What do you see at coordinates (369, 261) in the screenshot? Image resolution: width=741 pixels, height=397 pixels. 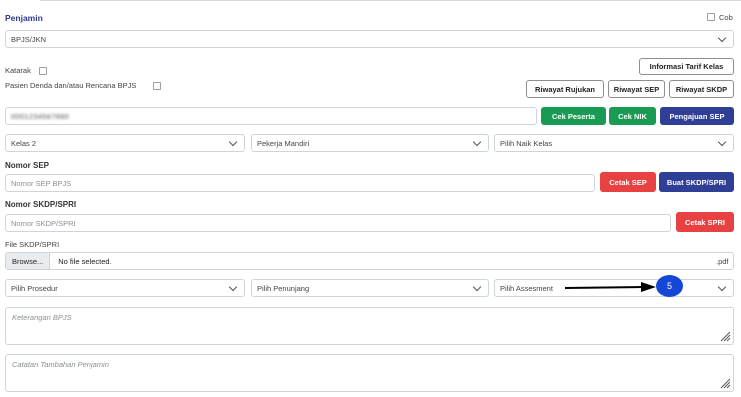 I see `file-skdp-input: Browse... No file selected.` at bounding box center [369, 261].